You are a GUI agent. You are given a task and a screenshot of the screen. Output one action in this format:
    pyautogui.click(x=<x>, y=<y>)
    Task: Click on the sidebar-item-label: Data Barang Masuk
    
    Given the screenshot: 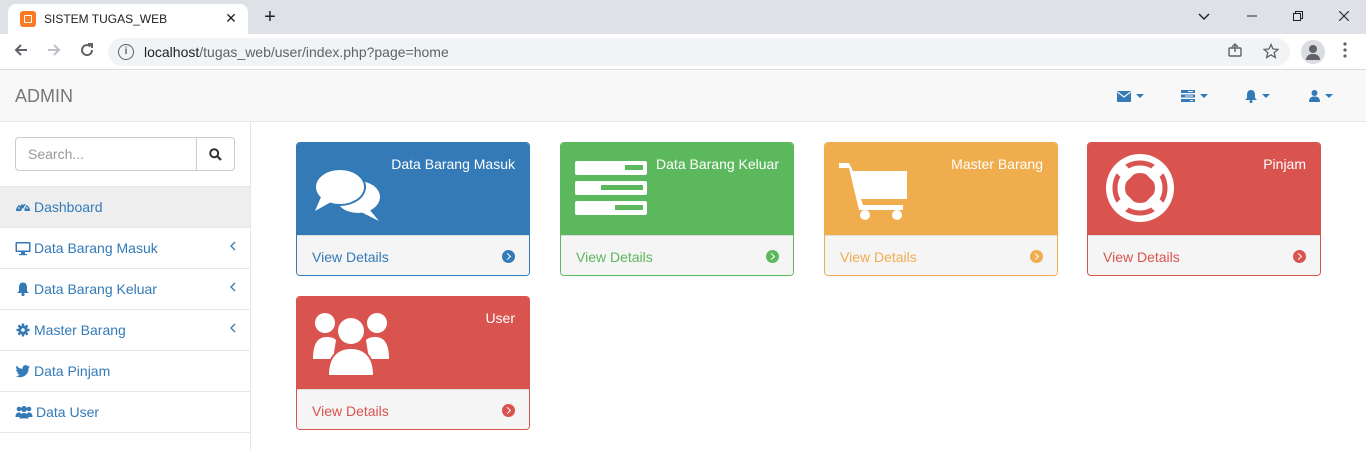 What is the action you would take?
    pyautogui.click(x=96, y=248)
    